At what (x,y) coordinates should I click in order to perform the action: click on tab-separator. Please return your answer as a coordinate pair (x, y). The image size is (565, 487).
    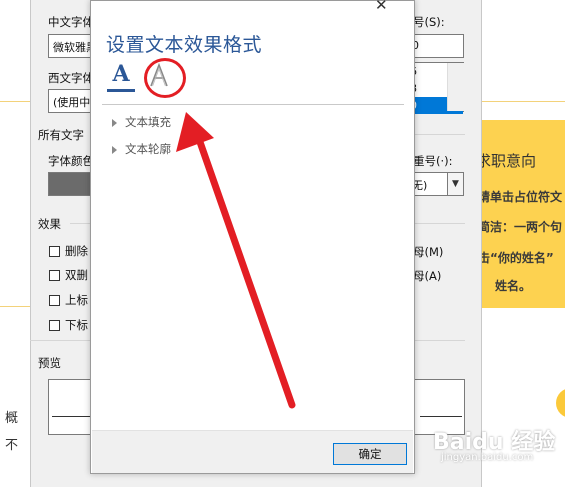
    Looking at the image, I should click on (253, 104).